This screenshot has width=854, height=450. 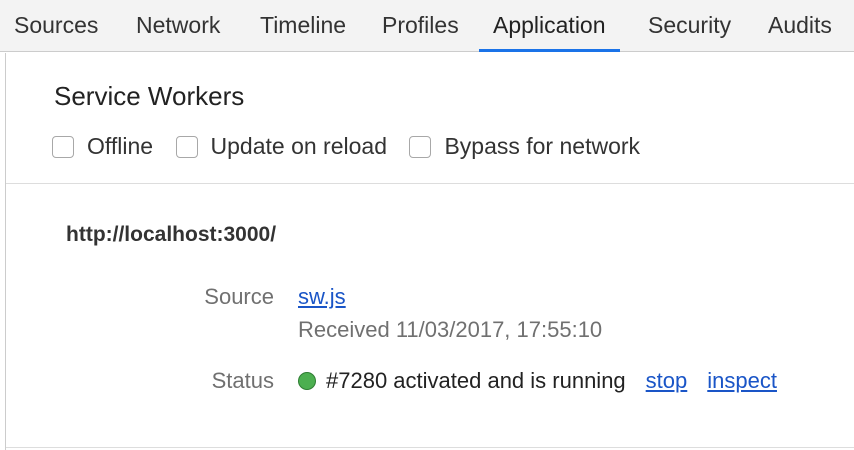 I want to click on update-on-reload-checkbox, so click(x=186, y=146).